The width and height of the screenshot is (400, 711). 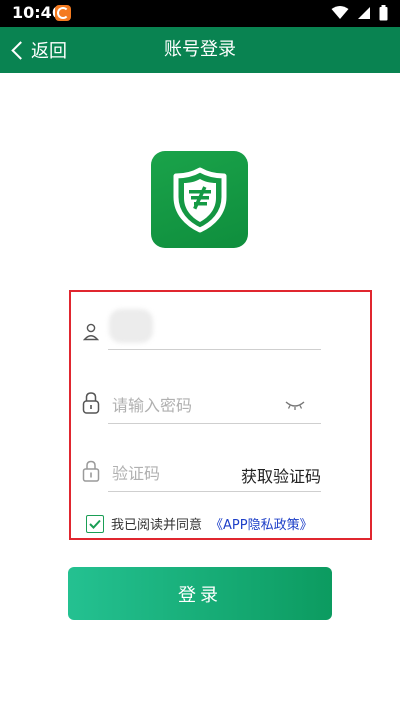 What do you see at coordinates (63, 13) in the screenshot?
I see `notification-app-icon` at bounding box center [63, 13].